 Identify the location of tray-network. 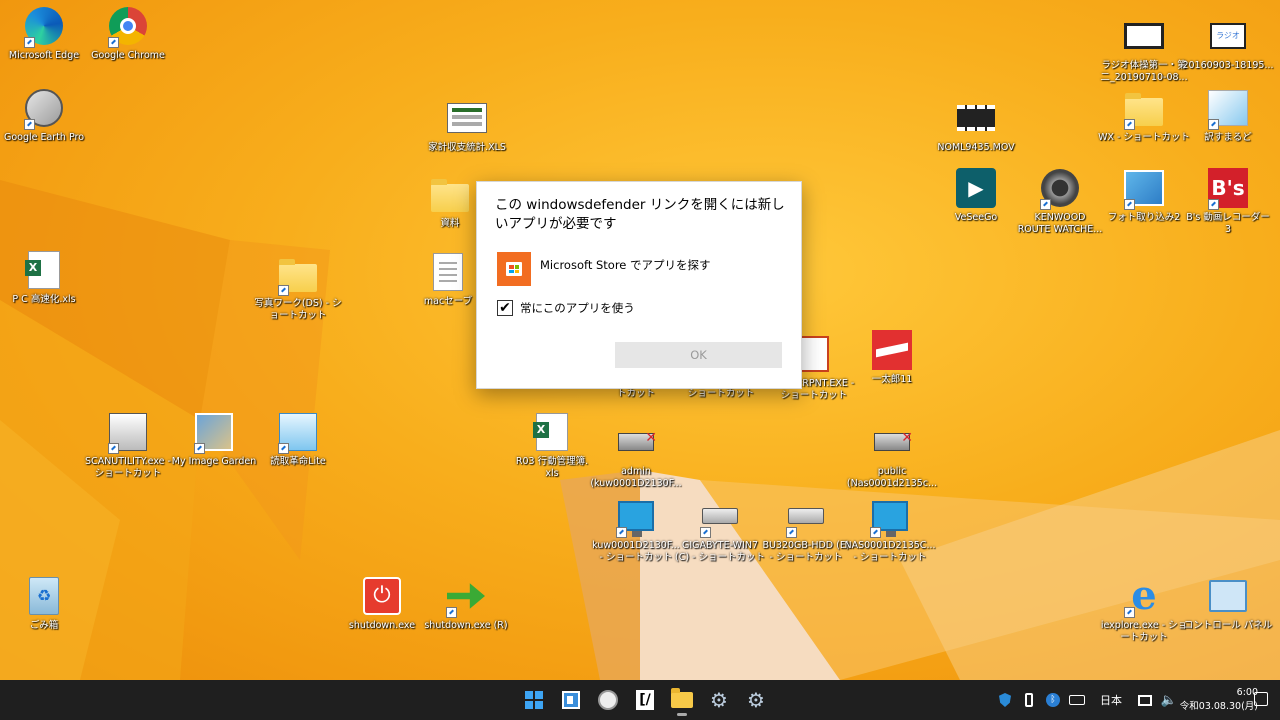
(1145, 700).